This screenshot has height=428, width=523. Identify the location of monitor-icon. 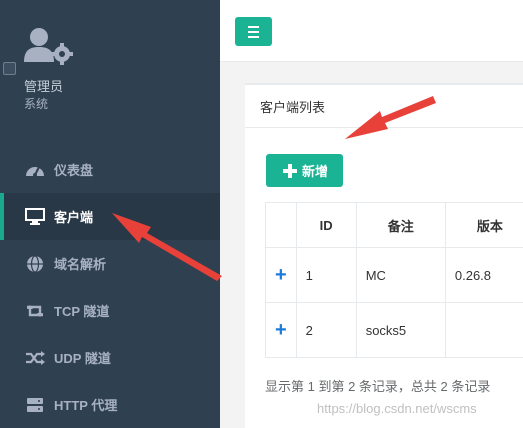
(35, 217).